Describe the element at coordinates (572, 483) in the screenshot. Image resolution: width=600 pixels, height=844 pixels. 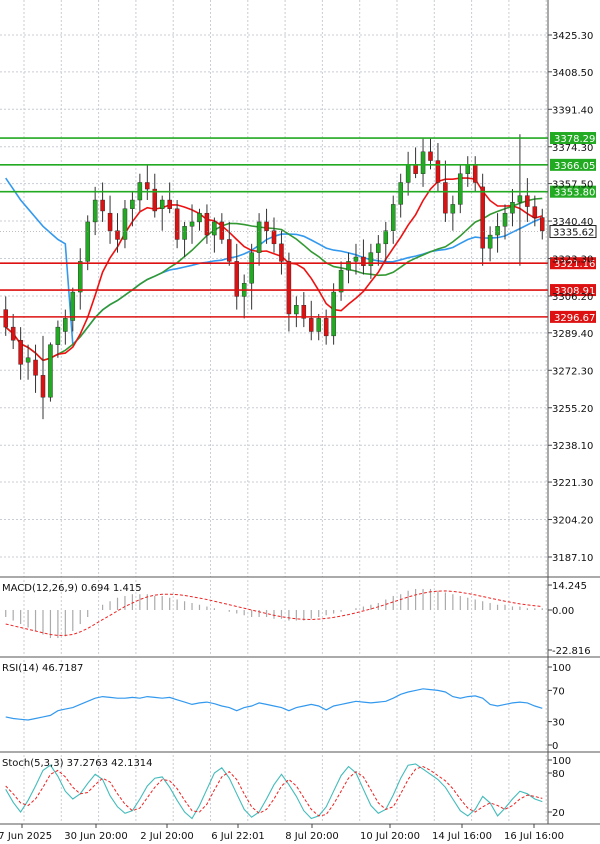
I see `price-axis-label: 3221.30` at that location.